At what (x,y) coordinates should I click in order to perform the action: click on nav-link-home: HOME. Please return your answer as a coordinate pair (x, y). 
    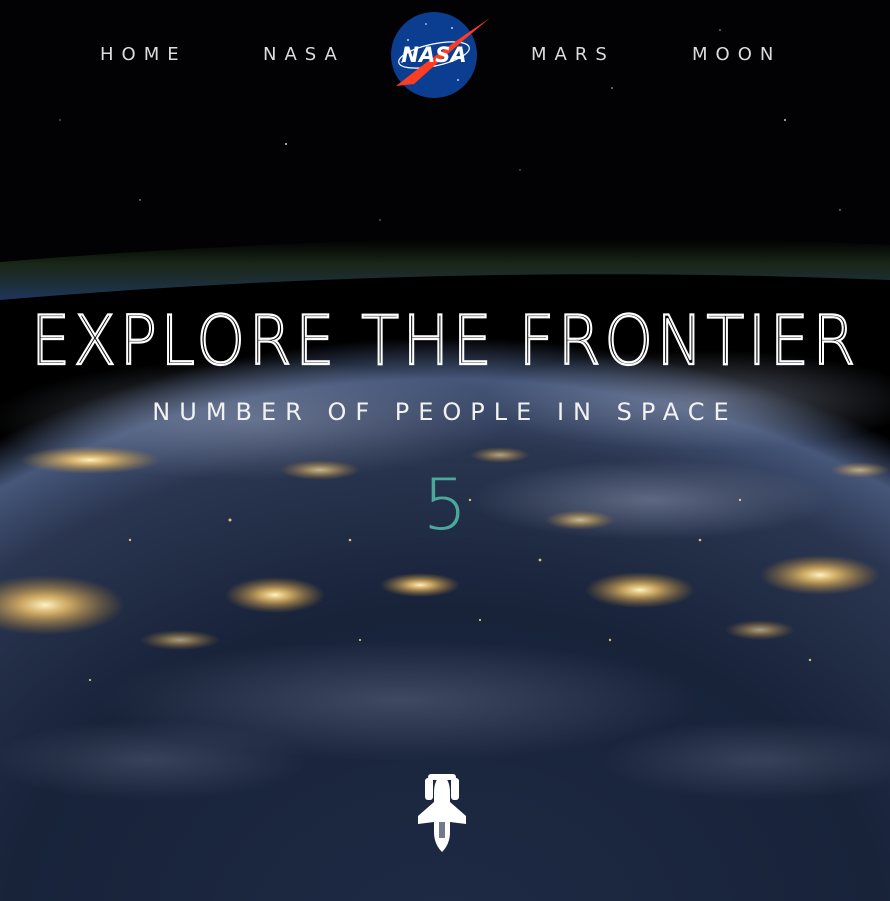
    Looking at the image, I should click on (143, 54).